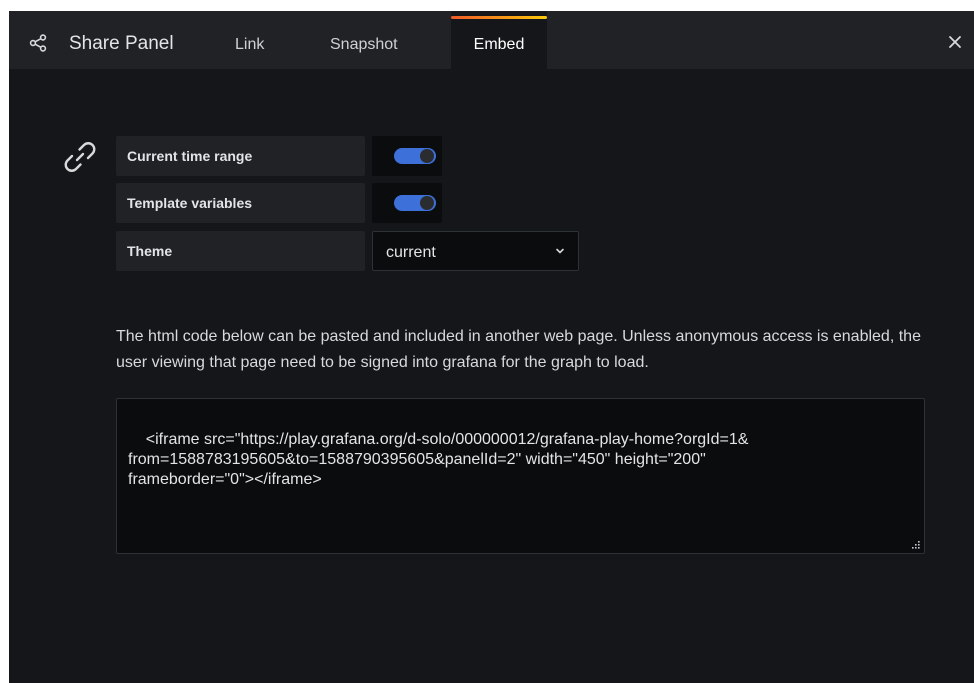 Image resolution: width=974 pixels, height=683 pixels. What do you see at coordinates (240, 203) in the screenshot?
I see `template-variables-label: Template variables` at bounding box center [240, 203].